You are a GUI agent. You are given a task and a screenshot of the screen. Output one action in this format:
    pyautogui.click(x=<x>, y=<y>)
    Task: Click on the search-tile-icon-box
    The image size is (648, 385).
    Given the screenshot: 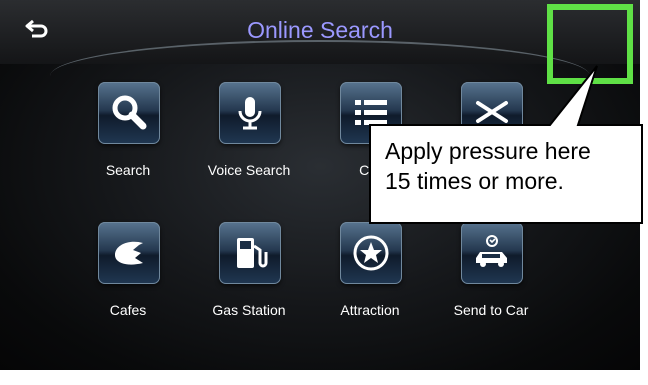 What is the action you would take?
    pyautogui.click(x=129, y=113)
    